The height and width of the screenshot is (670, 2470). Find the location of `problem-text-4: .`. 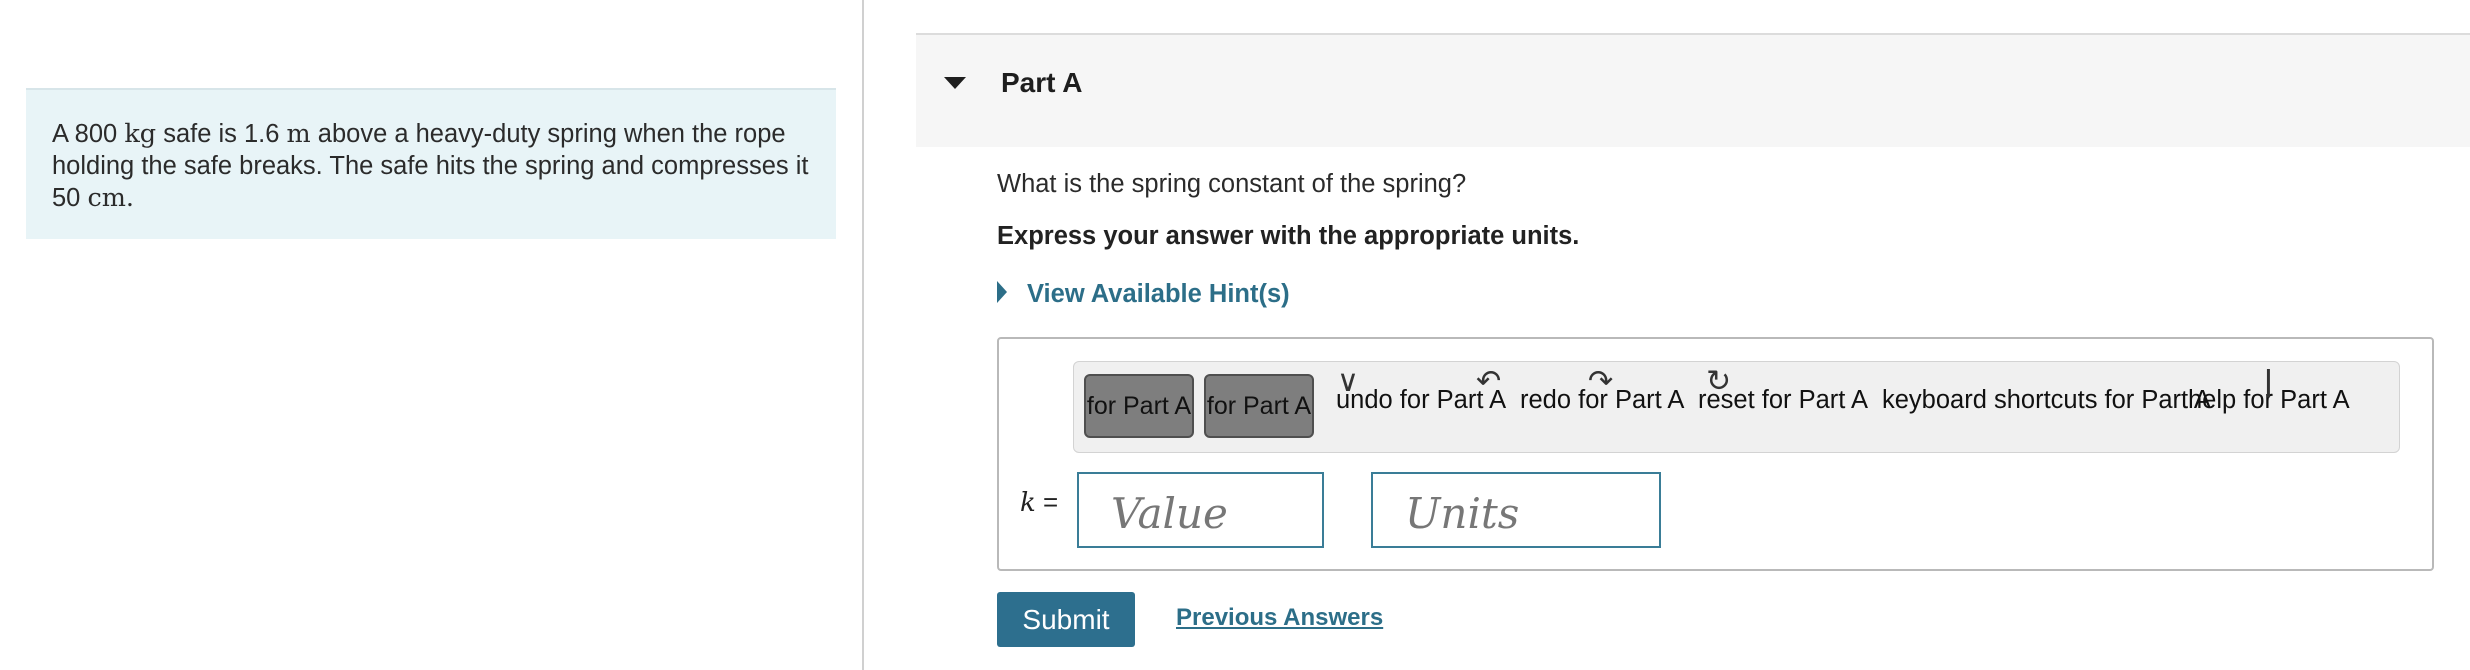

problem-text-4: . is located at coordinates (130, 198).